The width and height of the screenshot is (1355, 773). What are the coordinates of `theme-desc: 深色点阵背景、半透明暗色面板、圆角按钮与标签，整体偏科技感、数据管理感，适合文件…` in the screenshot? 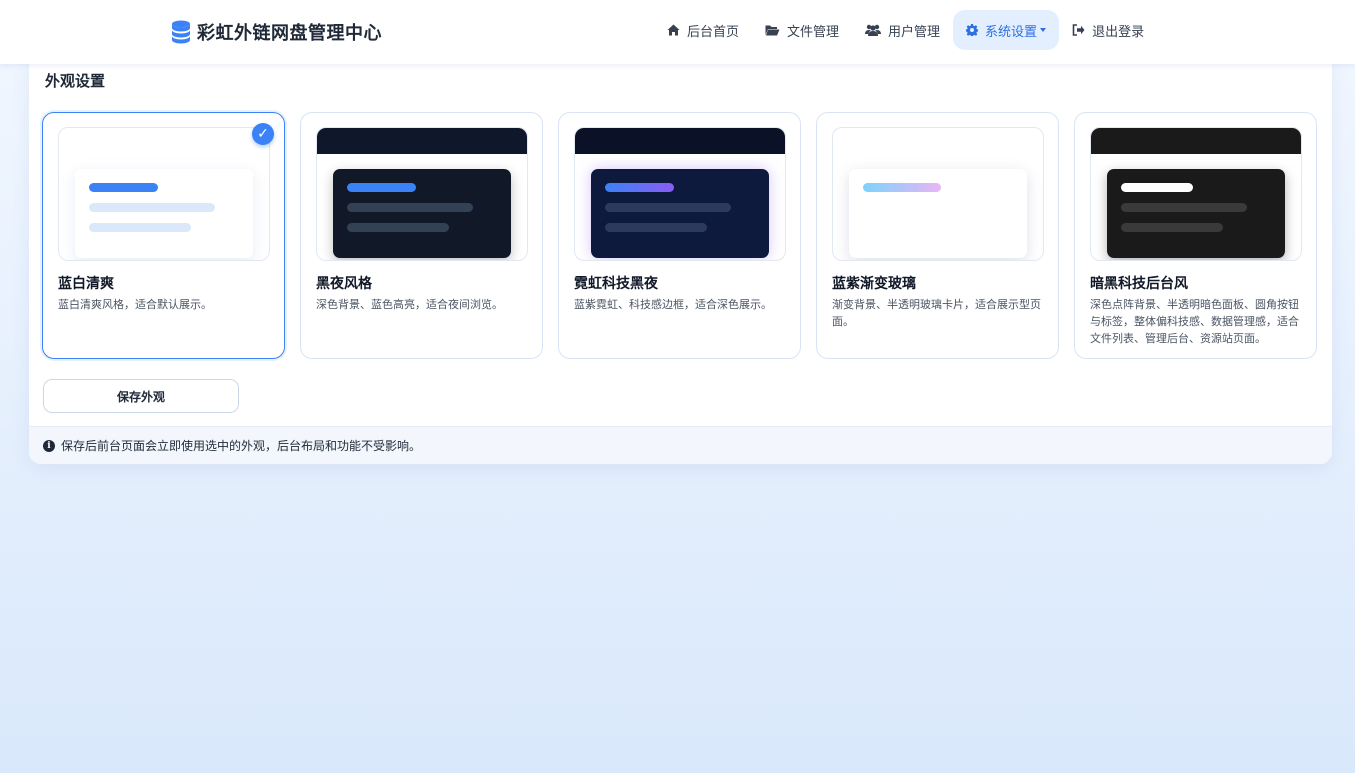 It's located at (1194, 321).